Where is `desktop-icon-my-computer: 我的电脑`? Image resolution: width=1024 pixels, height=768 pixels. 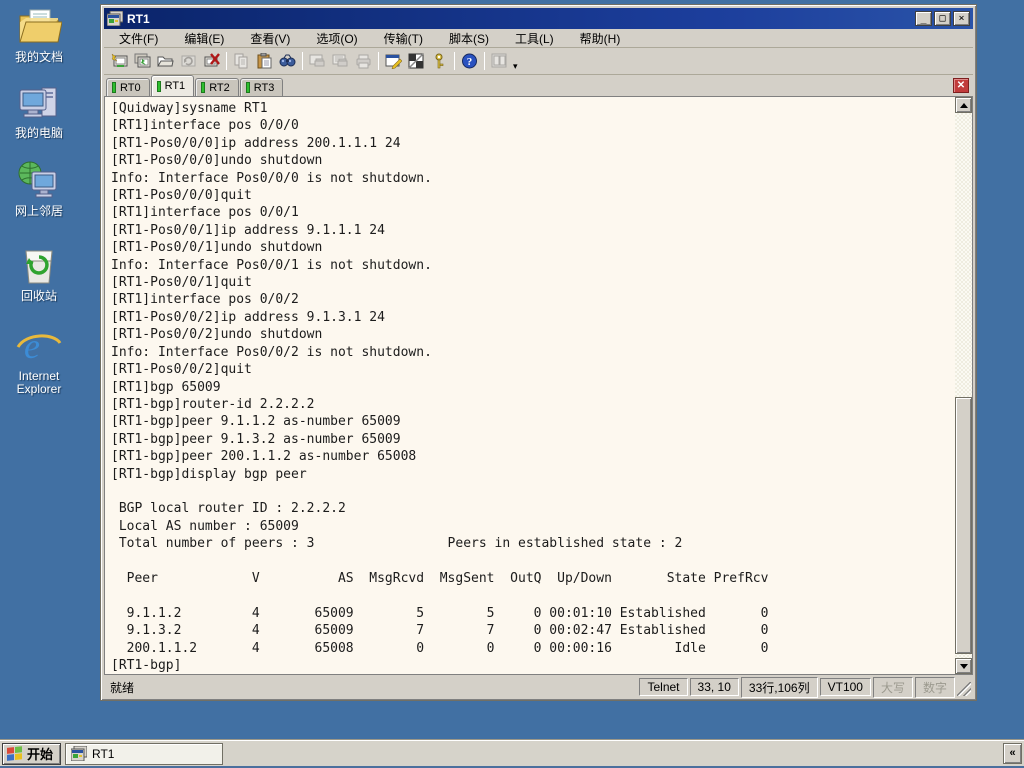
desktop-icon-my-computer: 我的电脑 is located at coordinates (39, 111).